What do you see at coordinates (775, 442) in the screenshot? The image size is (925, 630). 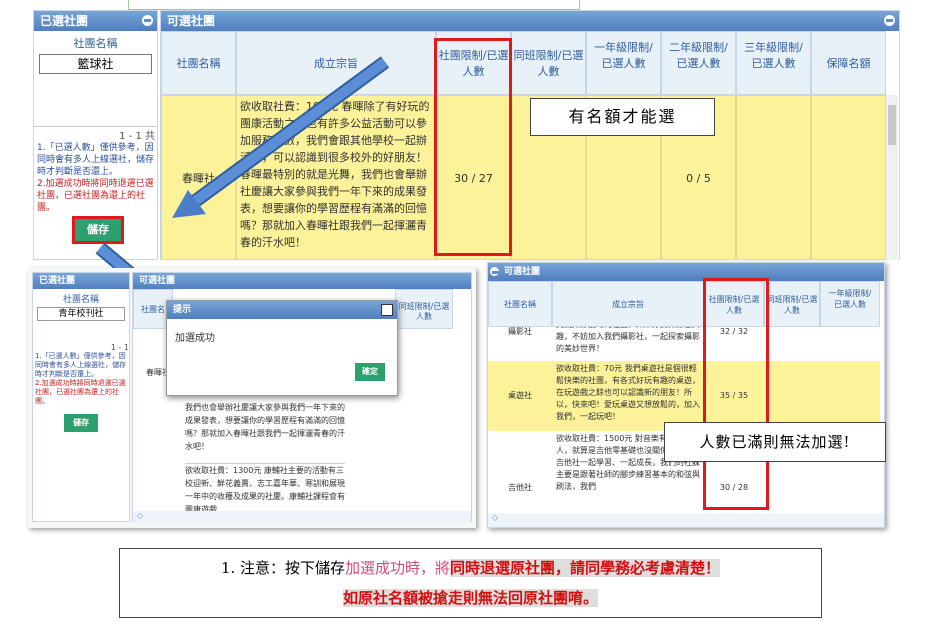 I see `callout-full: 人數已滿則無法加選!` at bounding box center [775, 442].